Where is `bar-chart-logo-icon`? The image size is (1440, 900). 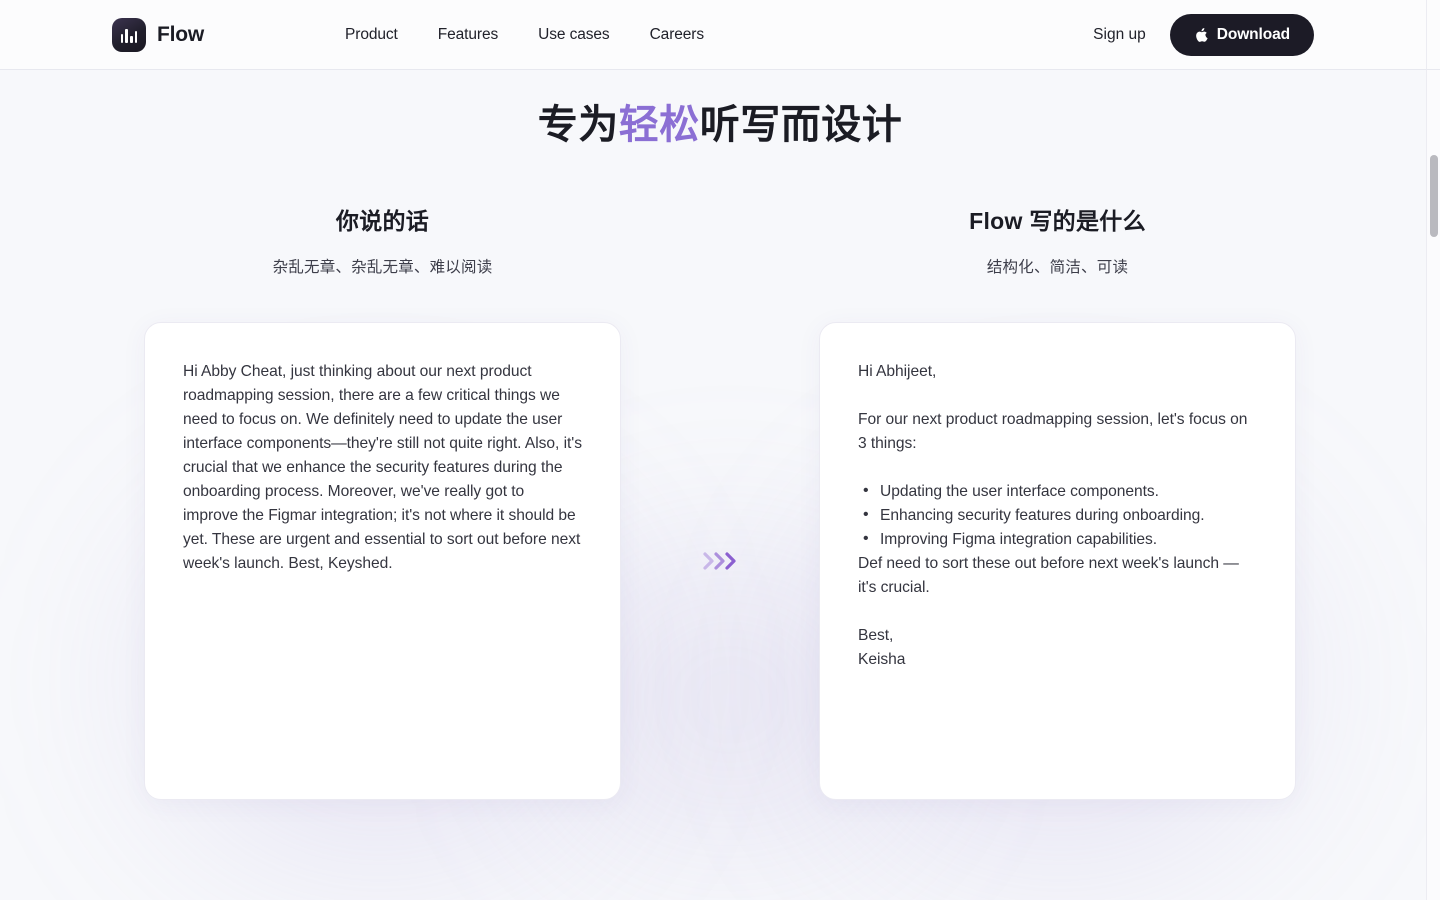
bar-chart-logo-icon is located at coordinates (129, 34).